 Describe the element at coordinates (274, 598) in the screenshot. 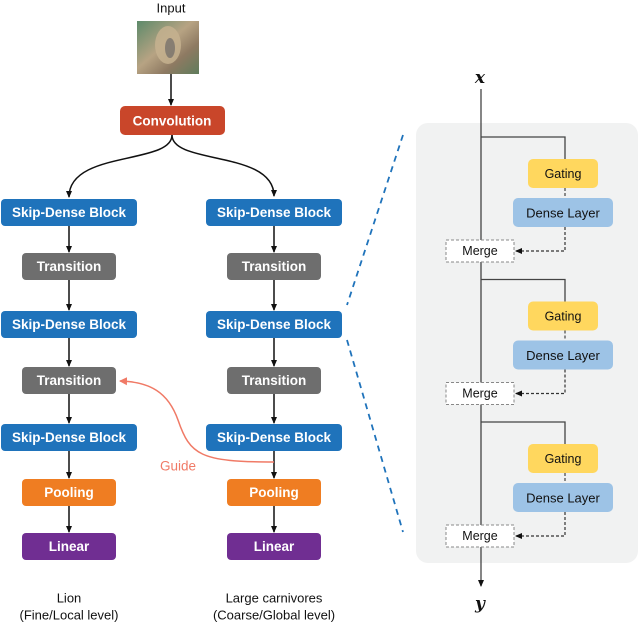

I see `right-output-label: Large carnivores` at that location.